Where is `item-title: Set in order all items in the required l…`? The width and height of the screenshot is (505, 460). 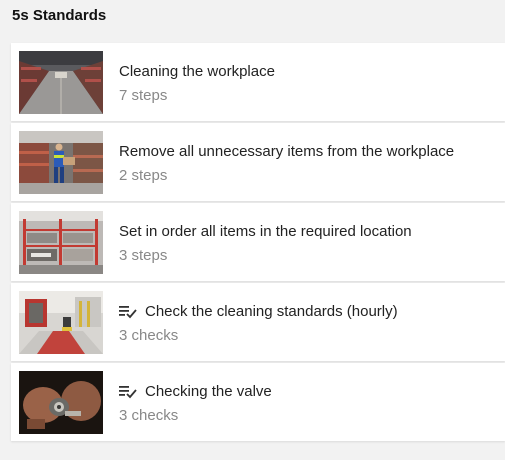 item-title: Set in order all items in the required l… is located at coordinates (265, 231).